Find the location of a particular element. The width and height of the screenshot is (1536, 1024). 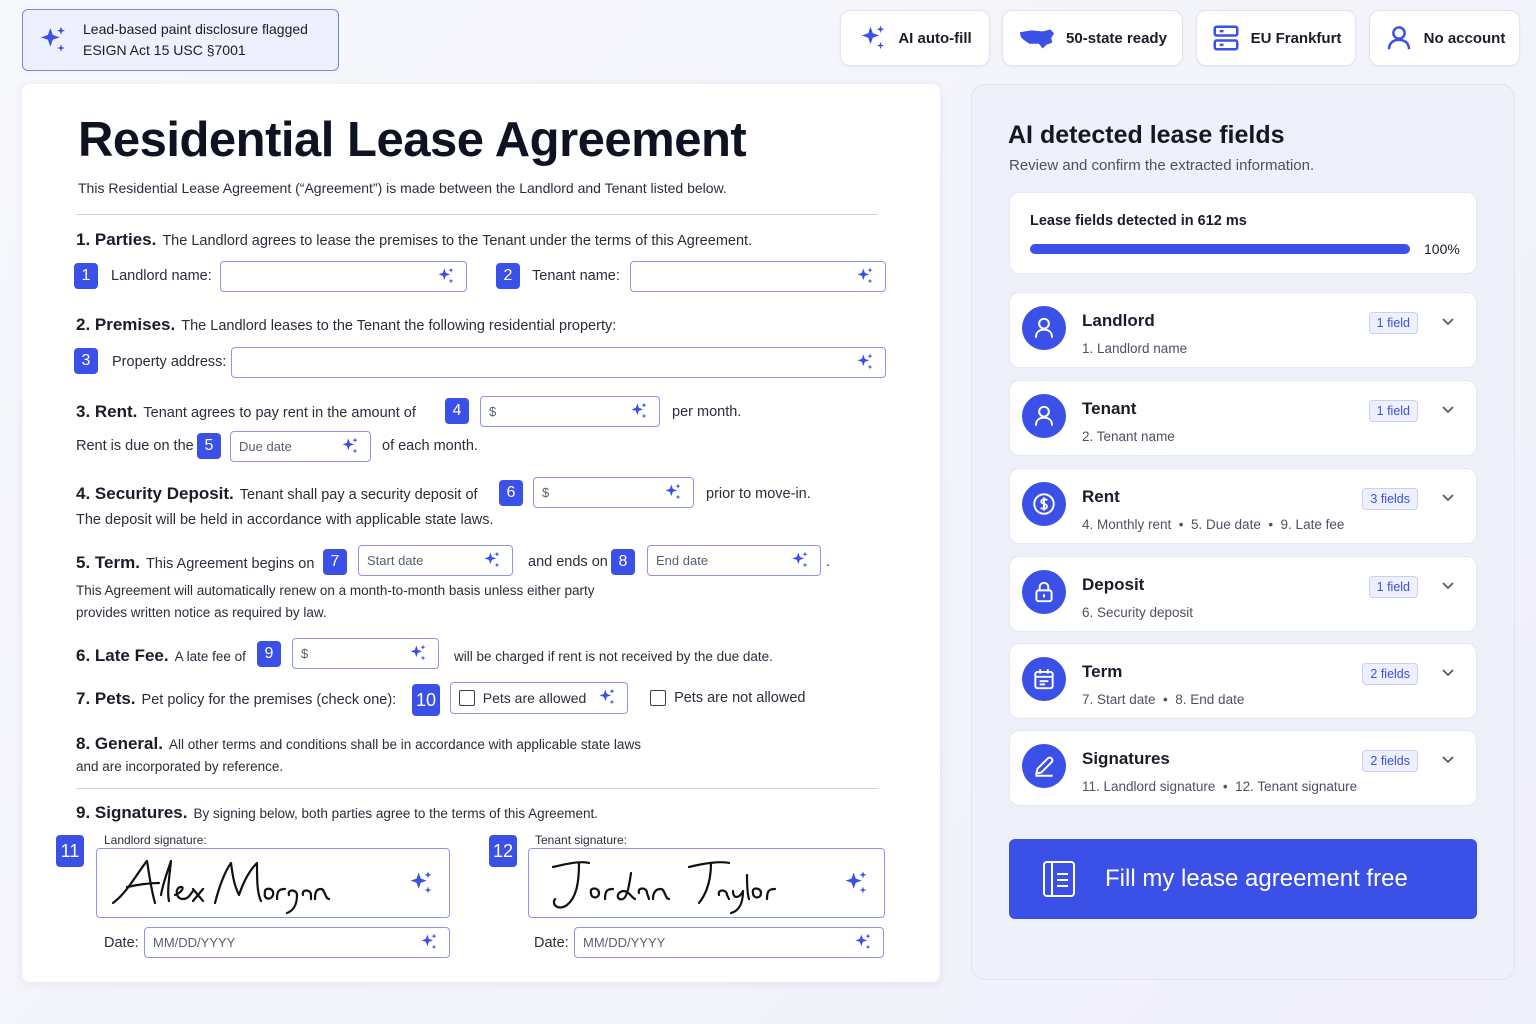

tenant-name-field is located at coordinates (758, 276).